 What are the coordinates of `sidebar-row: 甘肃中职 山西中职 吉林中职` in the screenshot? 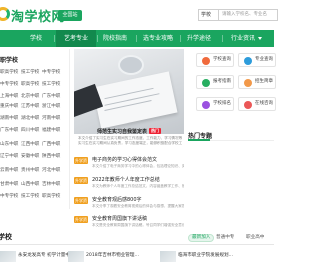 It's located at (31, 184).